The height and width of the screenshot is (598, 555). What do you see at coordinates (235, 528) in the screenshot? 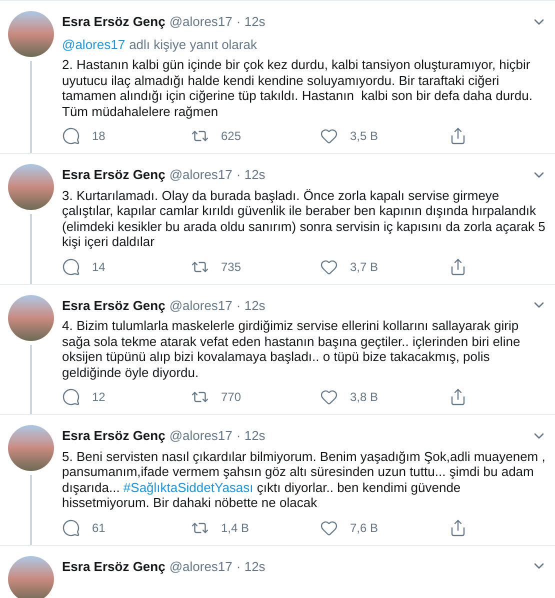
I see `retweet-count: 1,4 B` at bounding box center [235, 528].